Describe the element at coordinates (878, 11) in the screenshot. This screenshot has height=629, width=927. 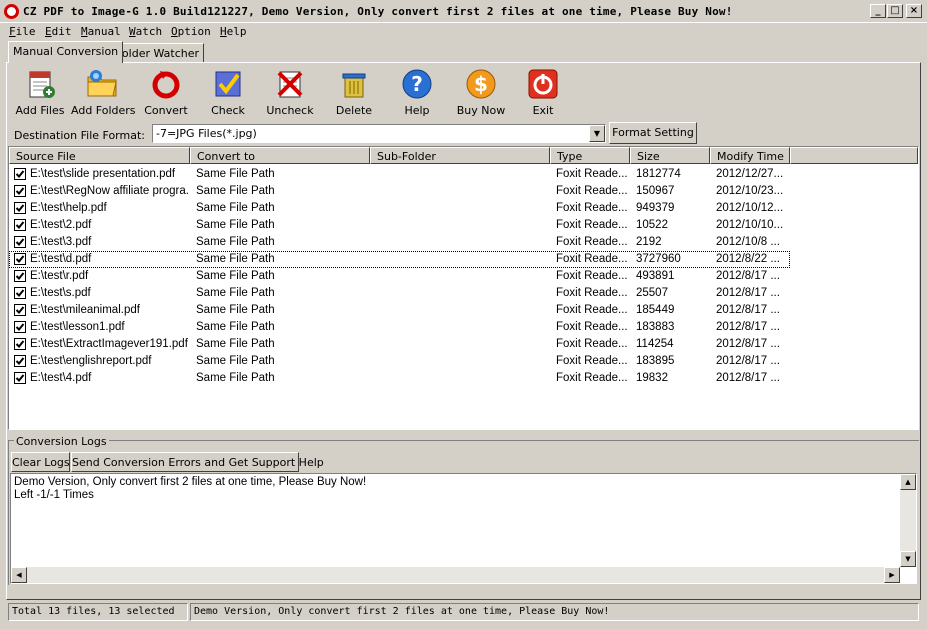
I see `minimize-button: _` at that location.